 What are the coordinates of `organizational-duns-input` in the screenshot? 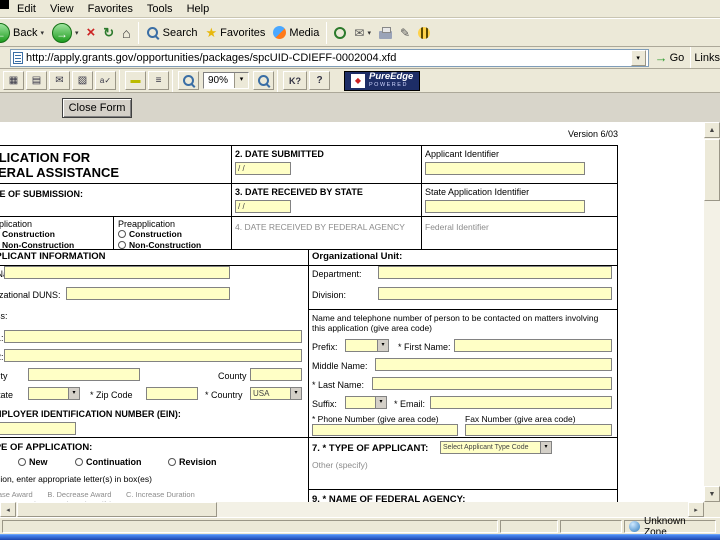 It's located at (148, 293).